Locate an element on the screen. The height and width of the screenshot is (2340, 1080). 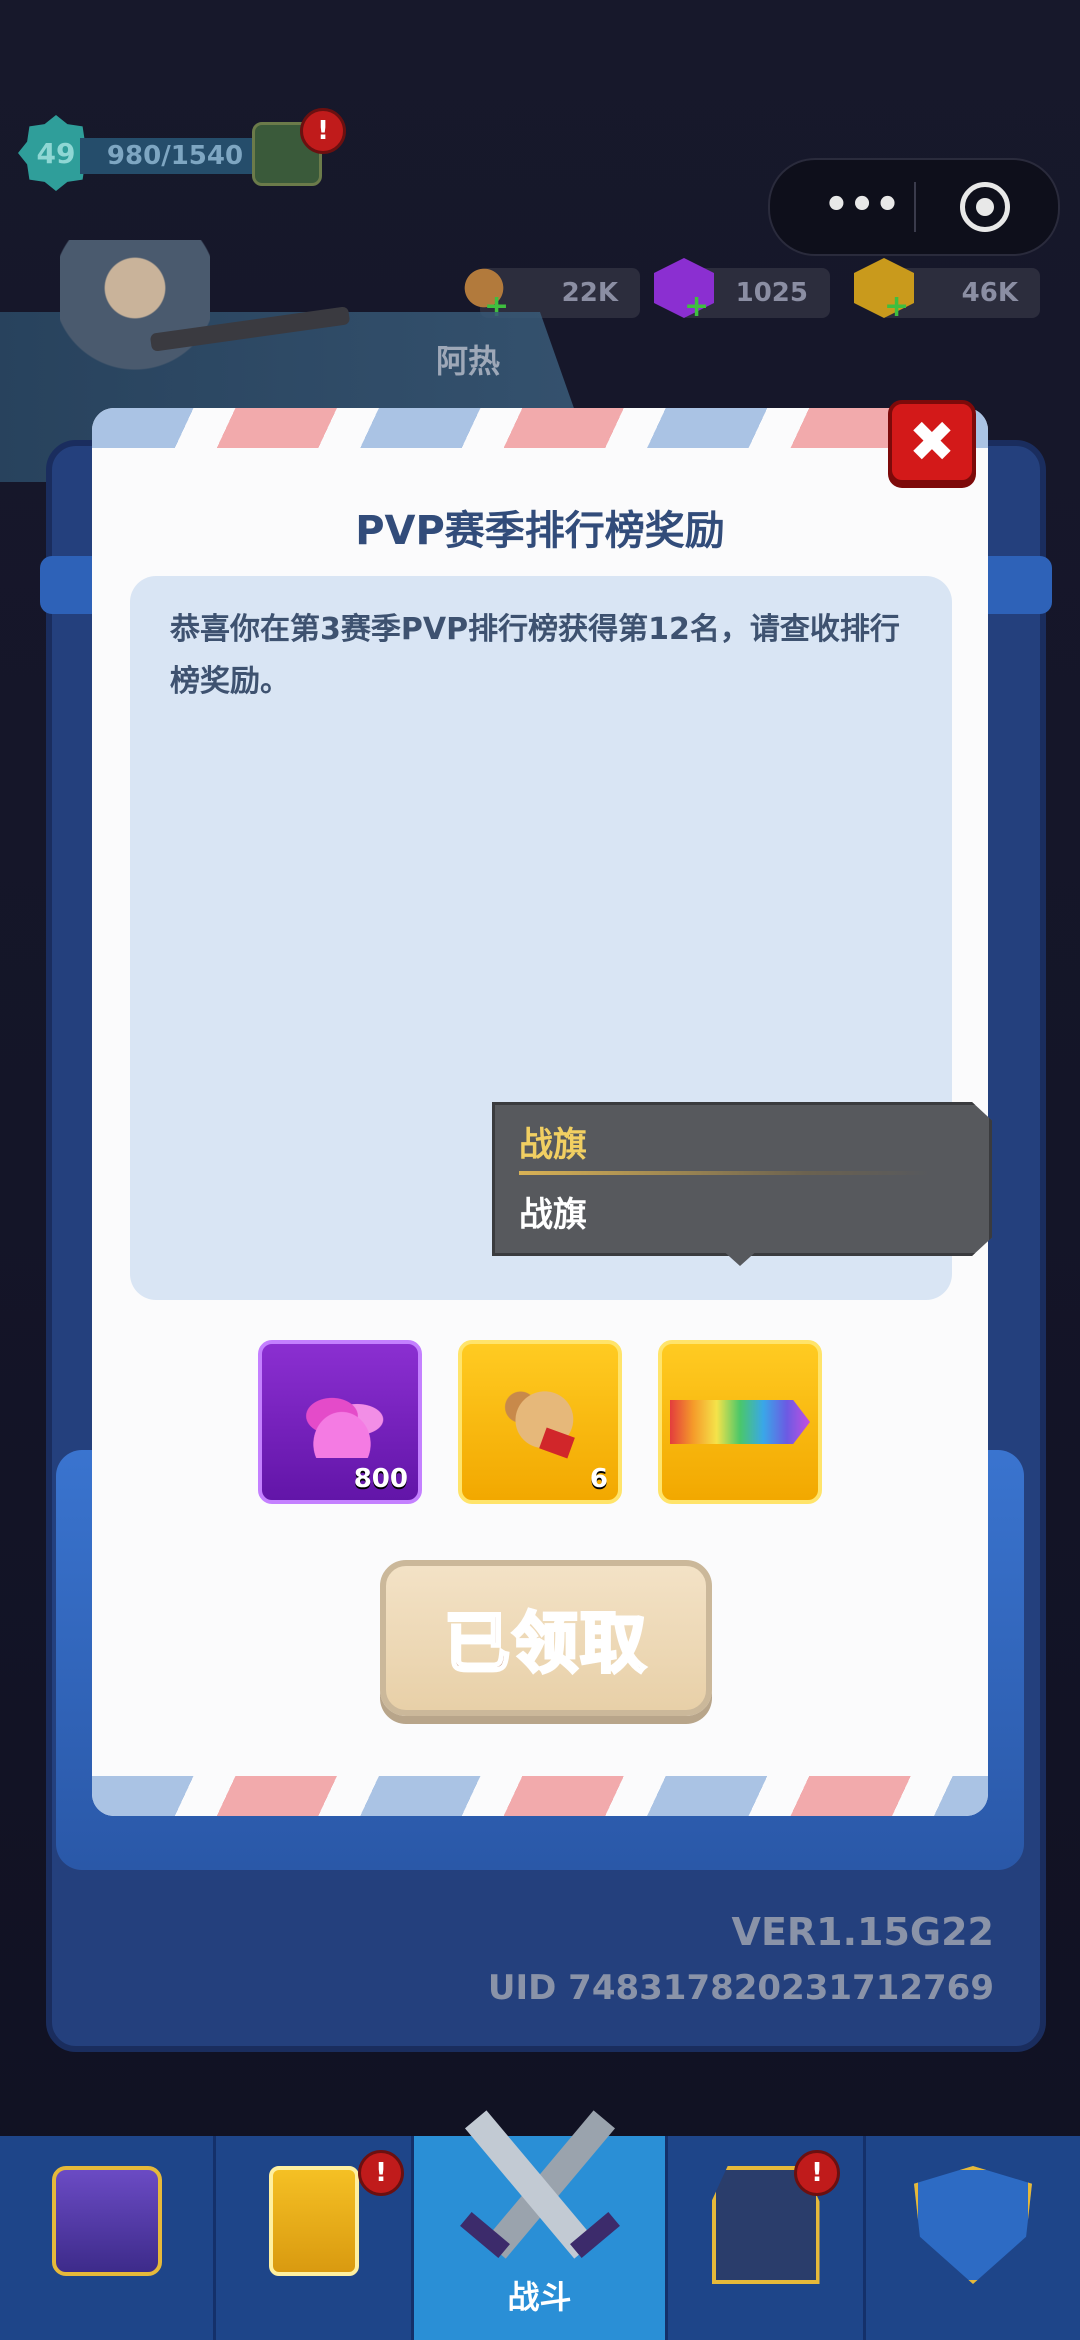
add-gem-icon: + is located at coordinates (696, 307).